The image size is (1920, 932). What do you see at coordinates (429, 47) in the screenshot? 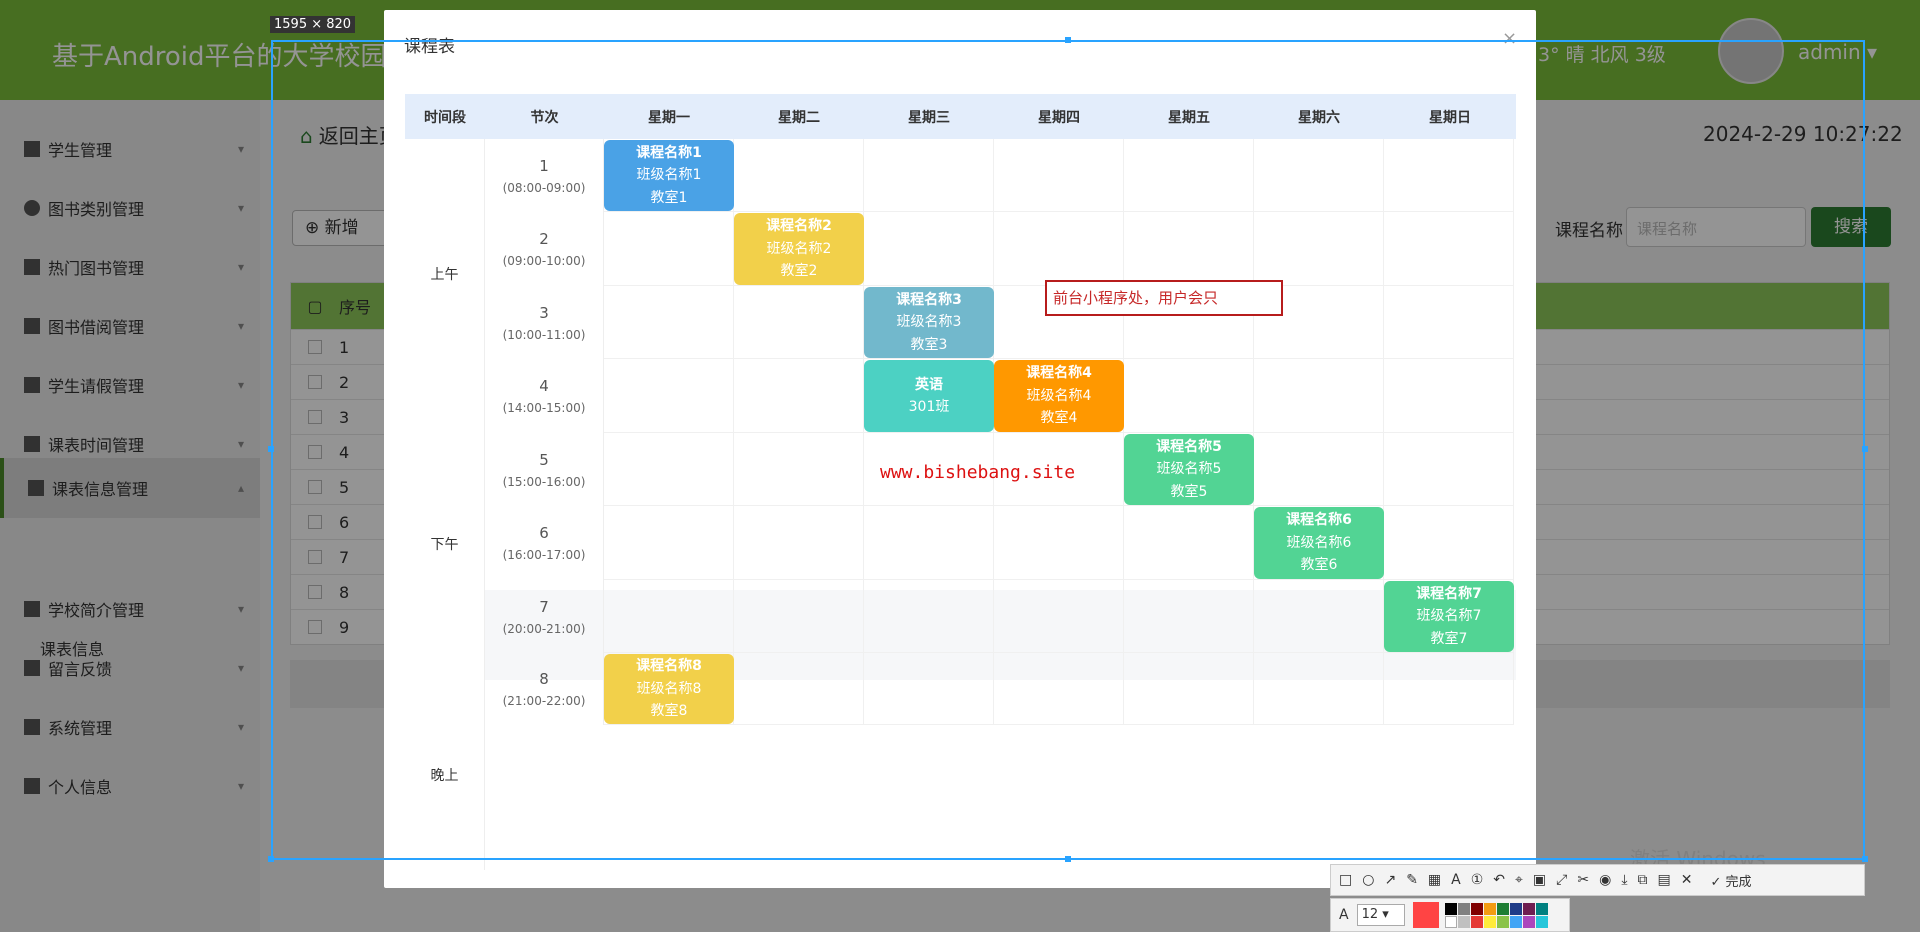
I see `modal-title: 课程表` at bounding box center [429, 47].